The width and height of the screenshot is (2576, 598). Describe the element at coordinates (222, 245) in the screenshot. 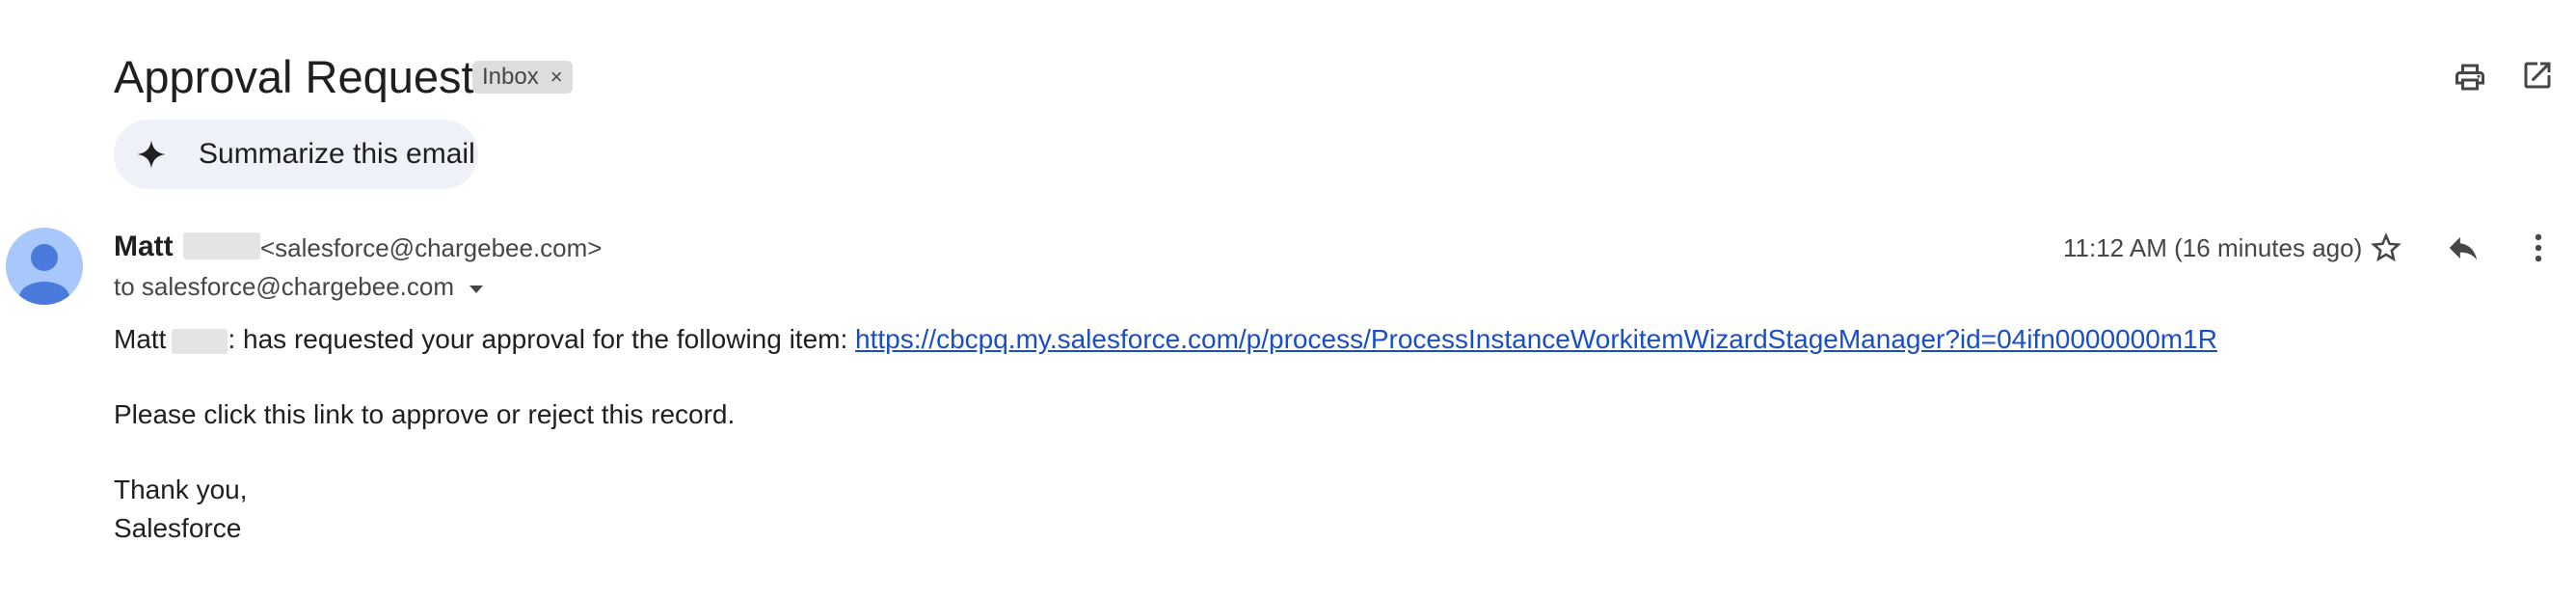

I see `redacted-surname` at that location.